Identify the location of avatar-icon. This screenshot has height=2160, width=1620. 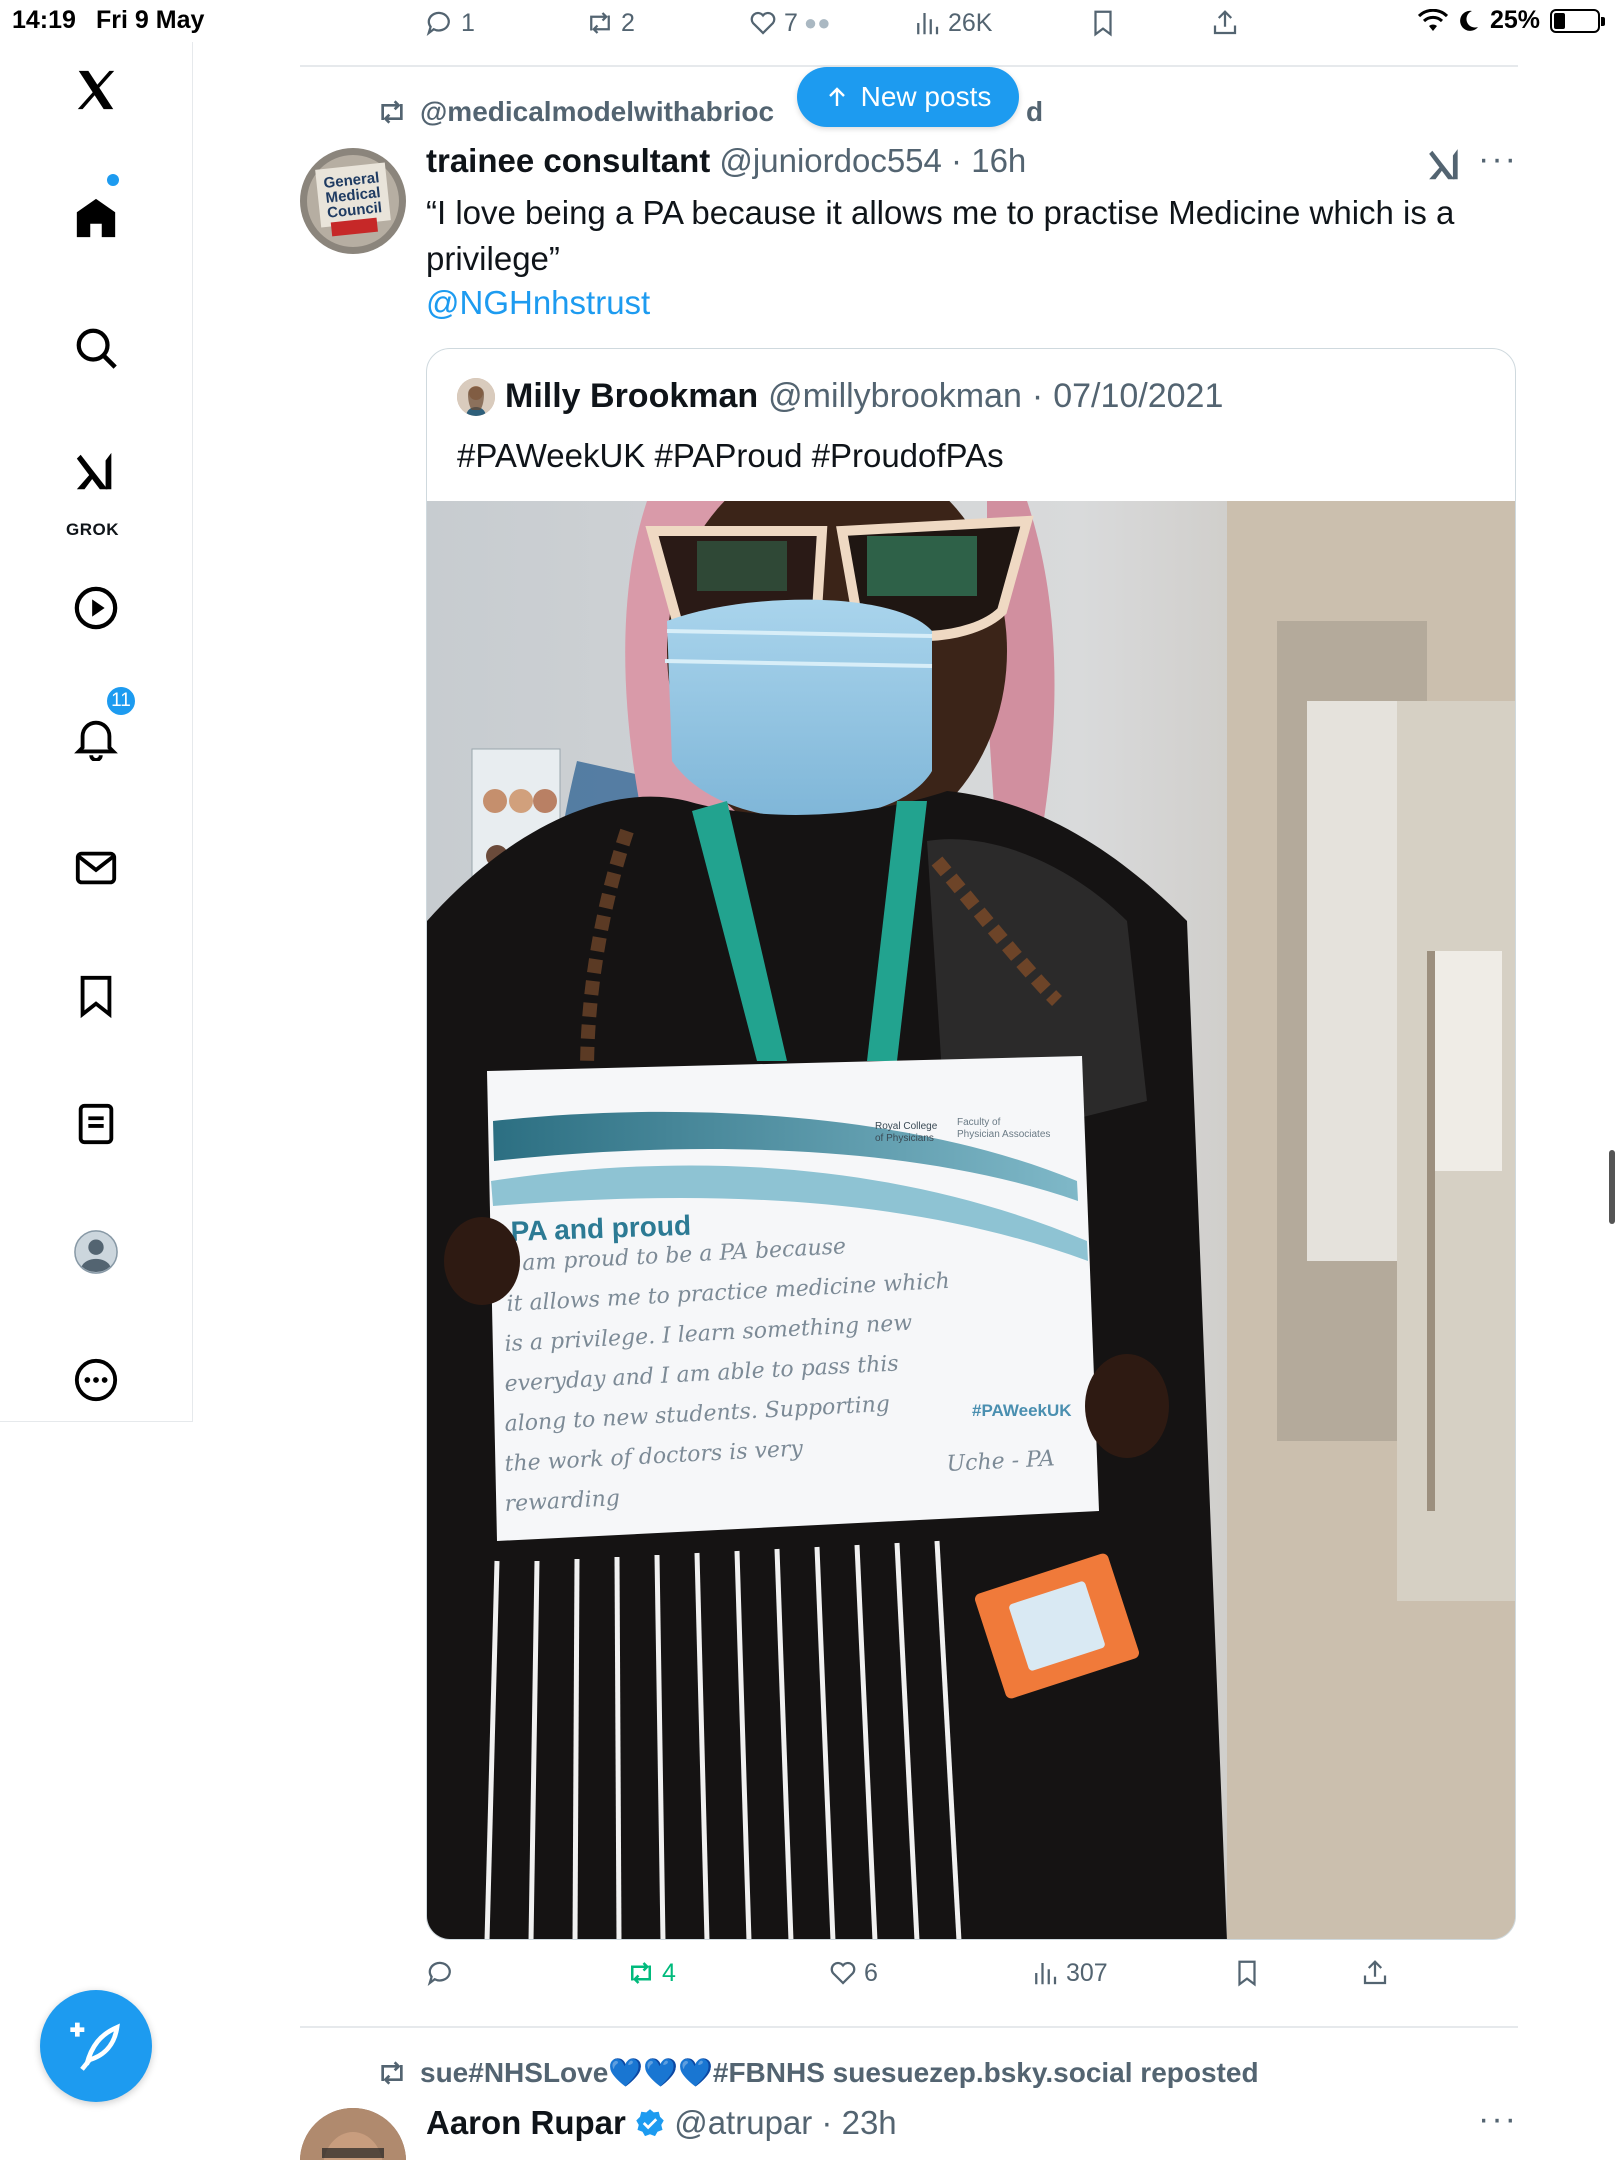
(96, 1252).